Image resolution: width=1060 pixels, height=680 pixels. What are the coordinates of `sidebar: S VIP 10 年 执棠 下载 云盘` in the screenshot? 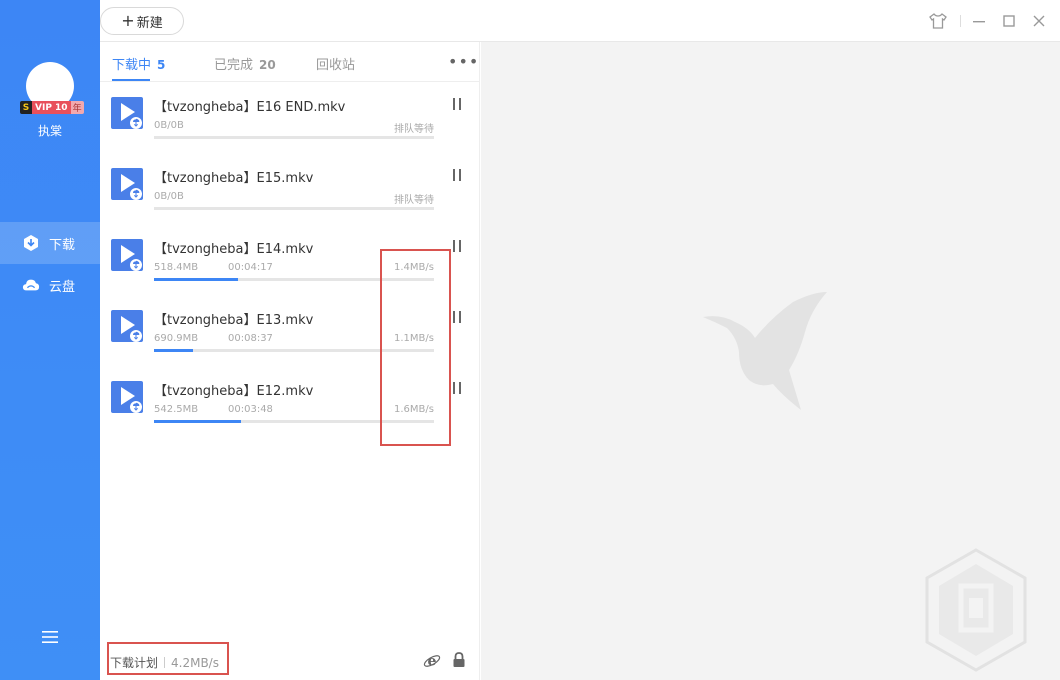 It's located at (50, 340).